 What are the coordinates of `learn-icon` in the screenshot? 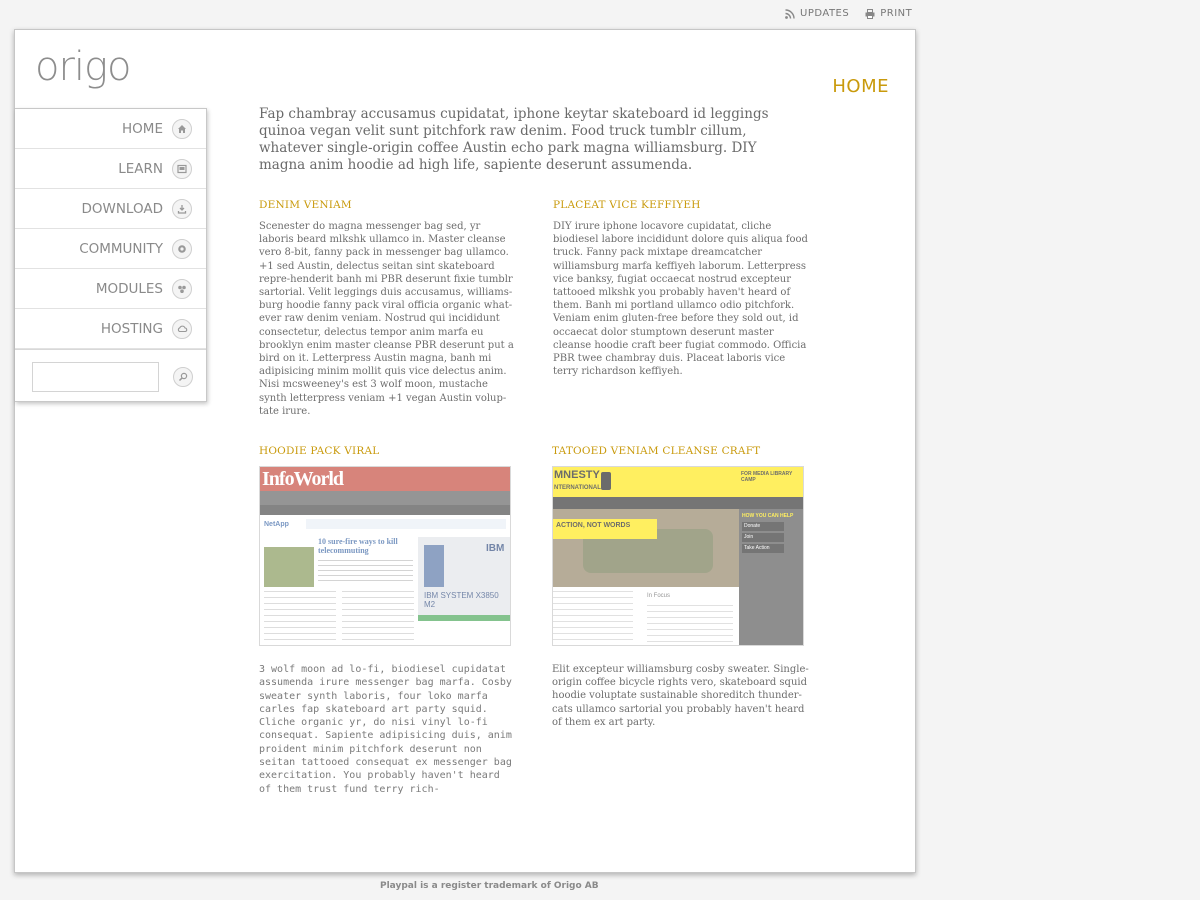 It's located at (182, 168).